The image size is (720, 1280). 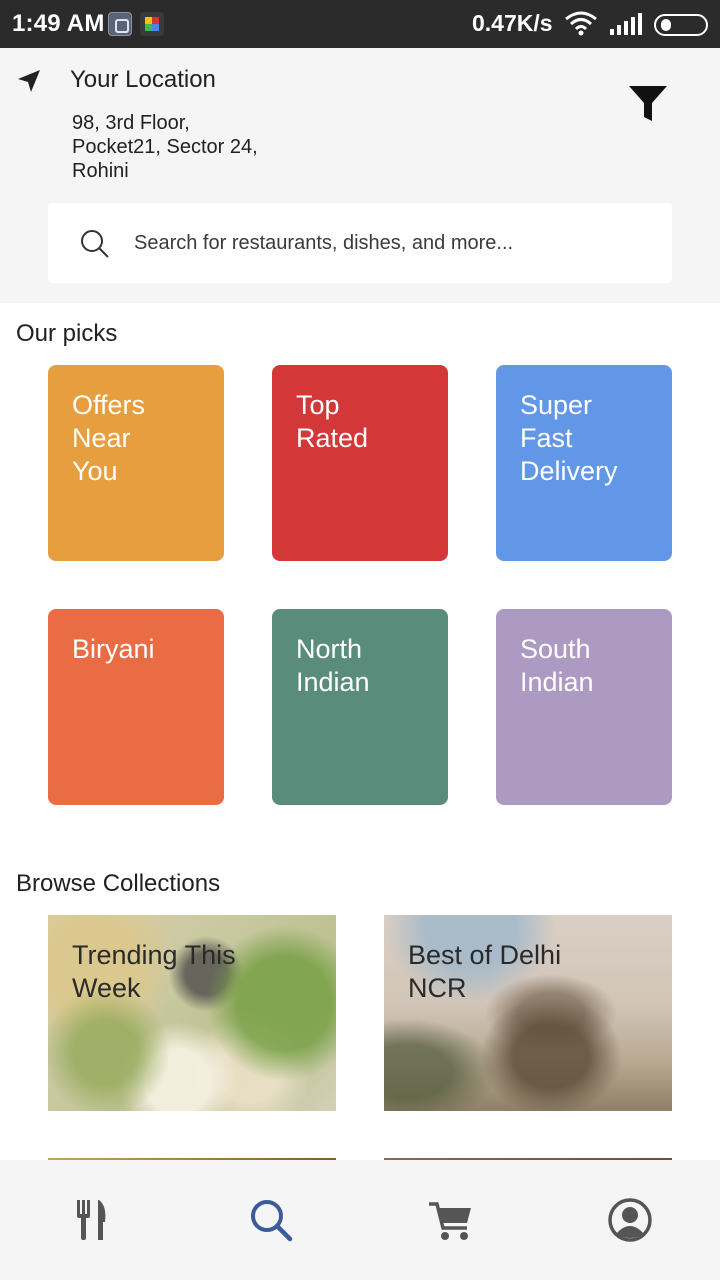 I want to click on tile-label: South, so click(x=555, y=649).